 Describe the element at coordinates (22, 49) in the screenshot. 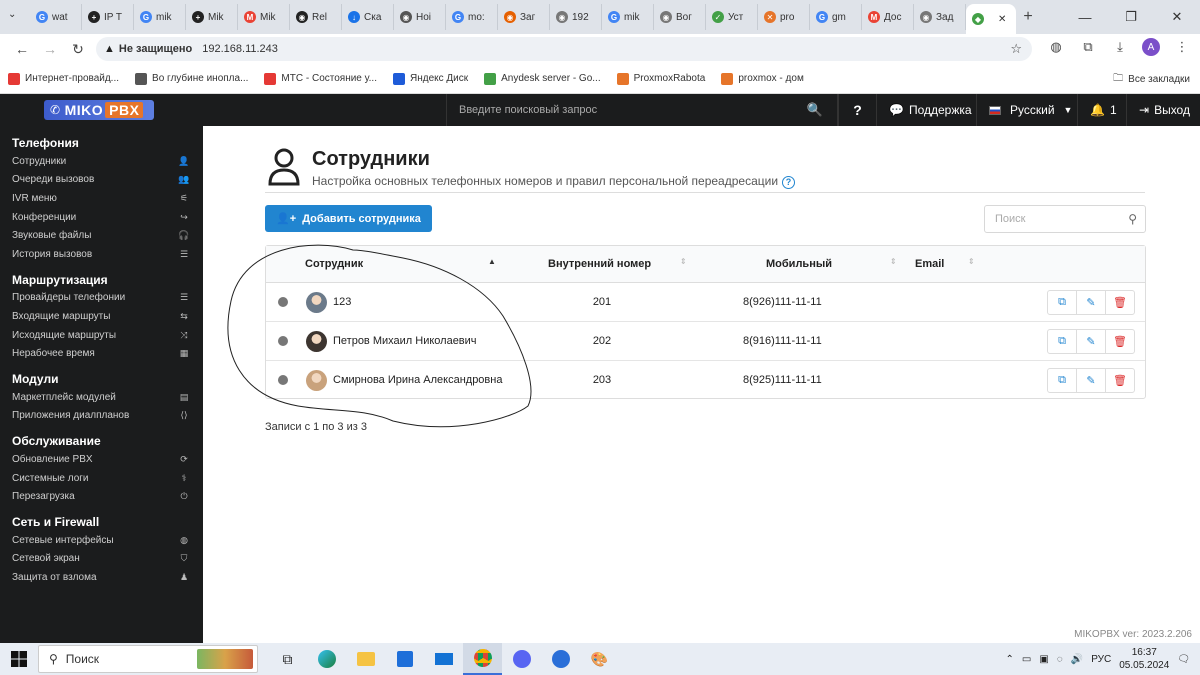

I see `back-arrow-icon: ←` at that location.